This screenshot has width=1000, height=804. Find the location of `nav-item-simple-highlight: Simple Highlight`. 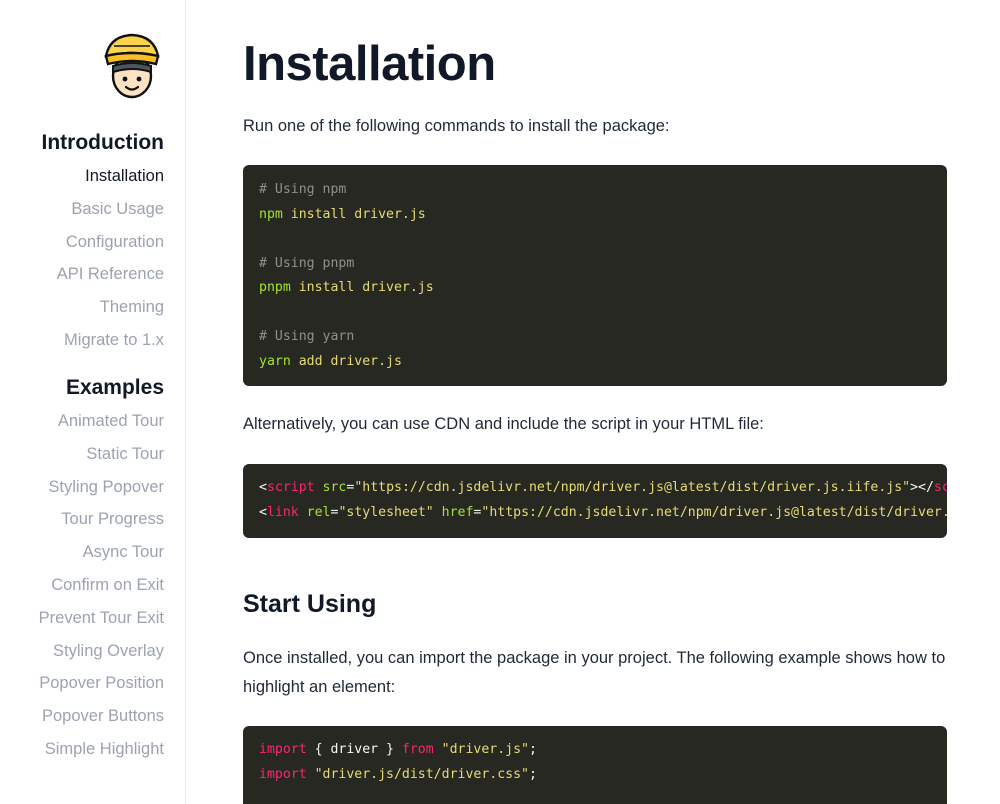

nav-item-simple-highlight: Simple Highlight is located at coordinates (101, 749).